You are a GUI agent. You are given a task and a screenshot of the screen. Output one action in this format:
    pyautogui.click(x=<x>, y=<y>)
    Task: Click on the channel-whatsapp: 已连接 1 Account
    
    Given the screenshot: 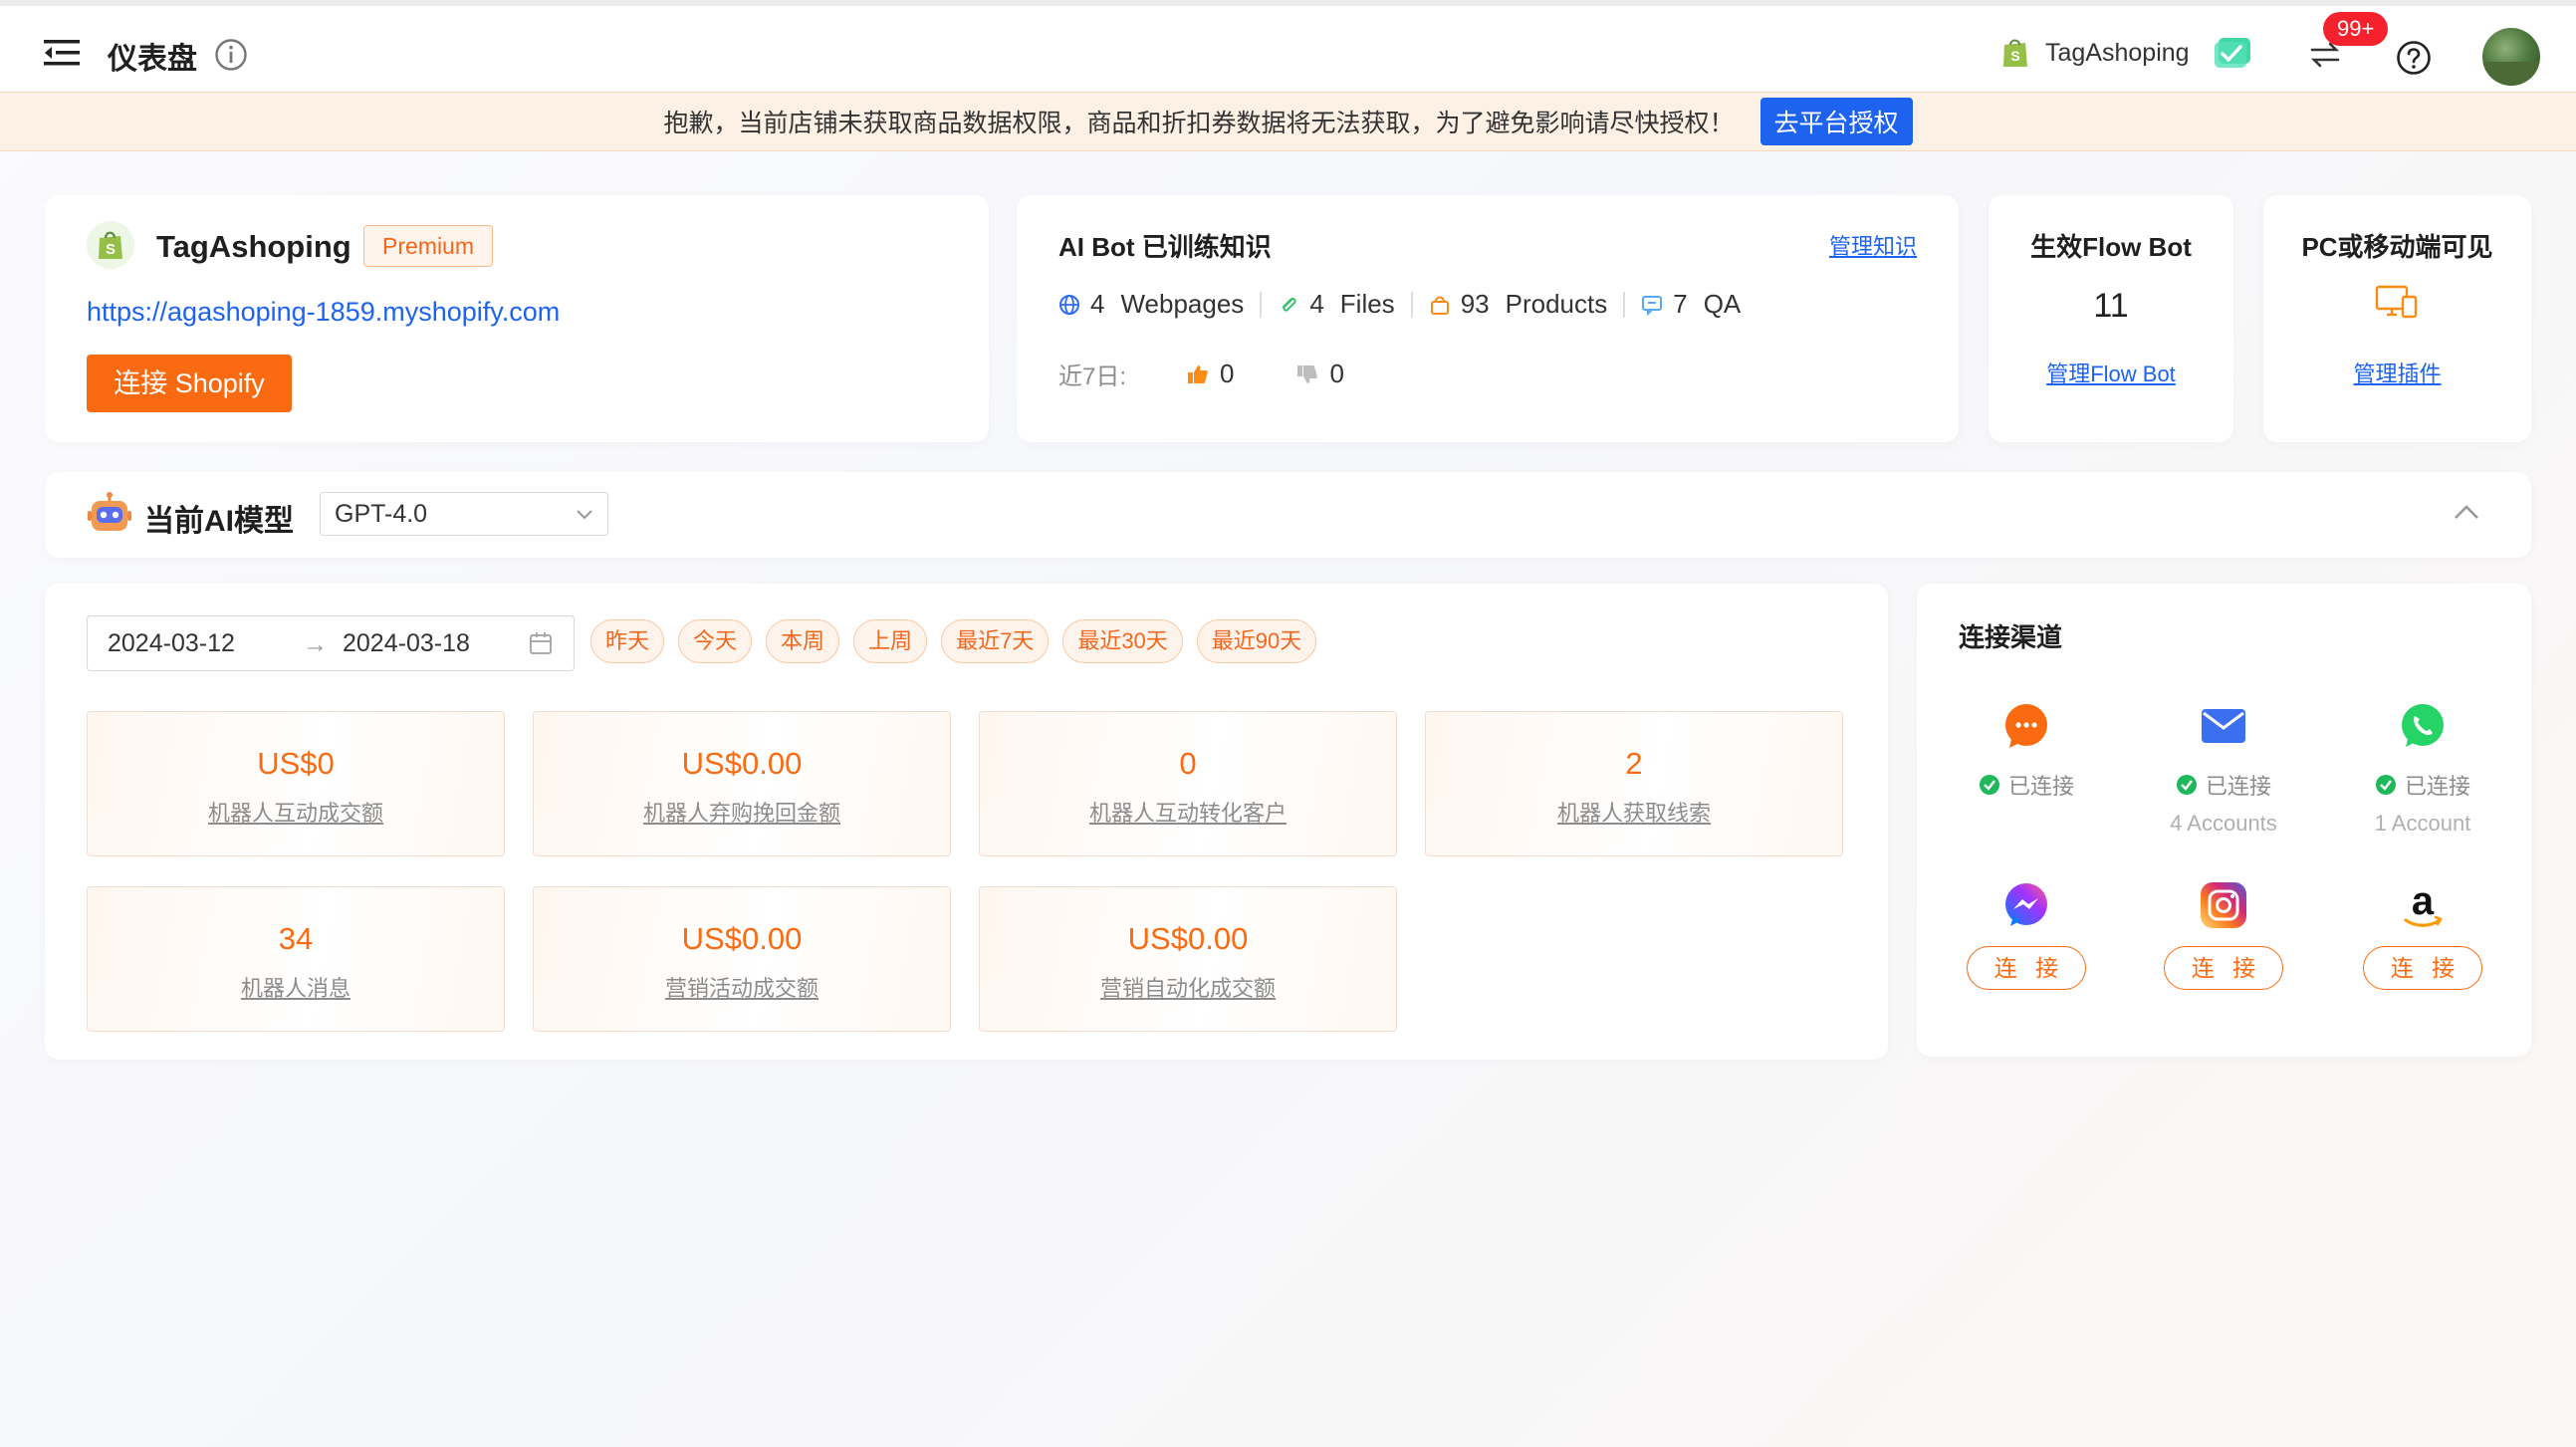 What is the action you would take?
    pyautogui.click(x=2422, y=769)
    